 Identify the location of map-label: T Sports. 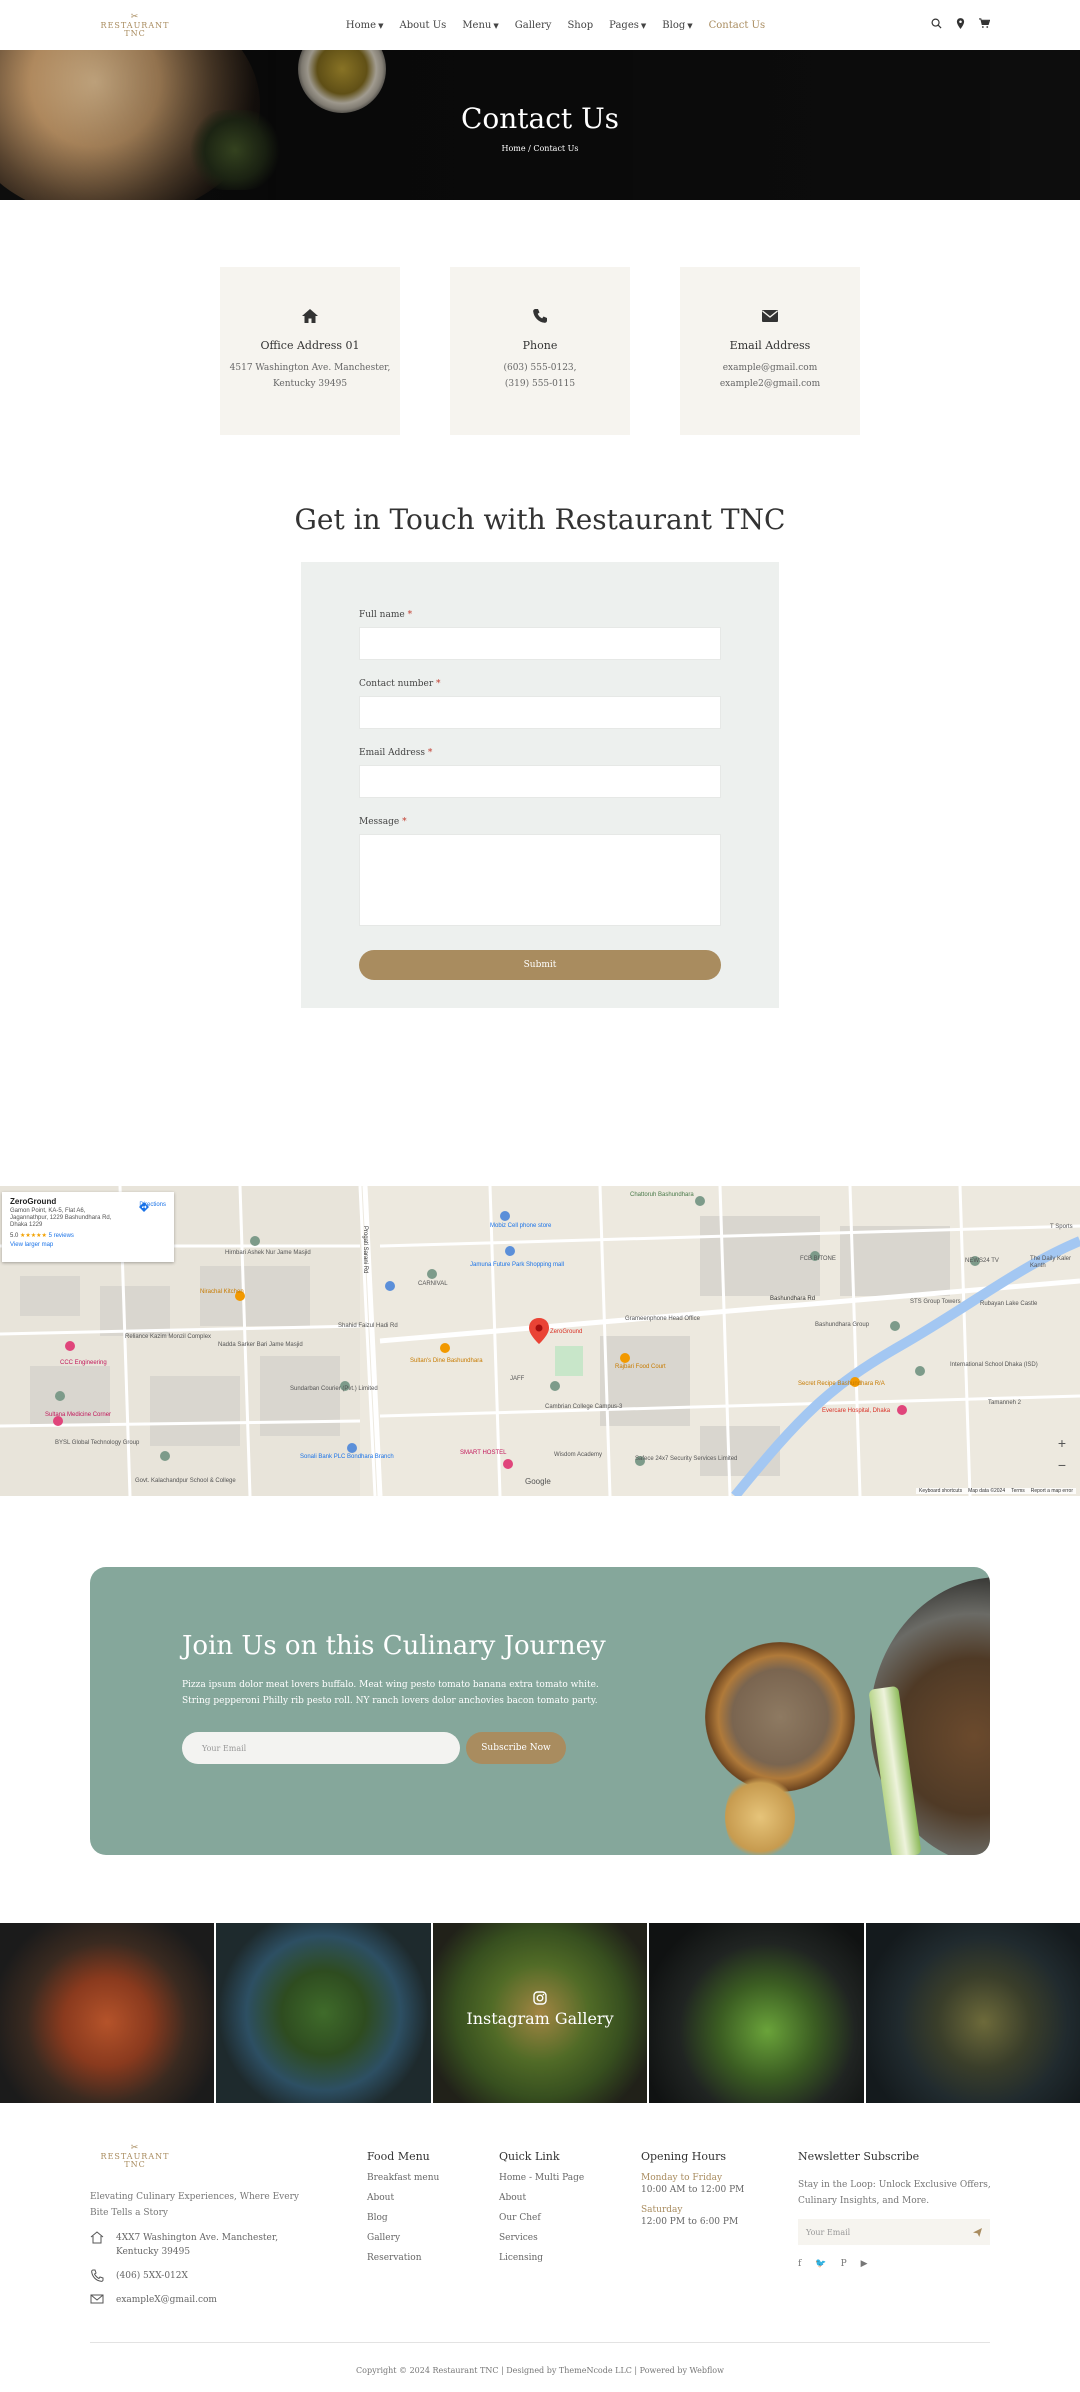
(1061, 1227).